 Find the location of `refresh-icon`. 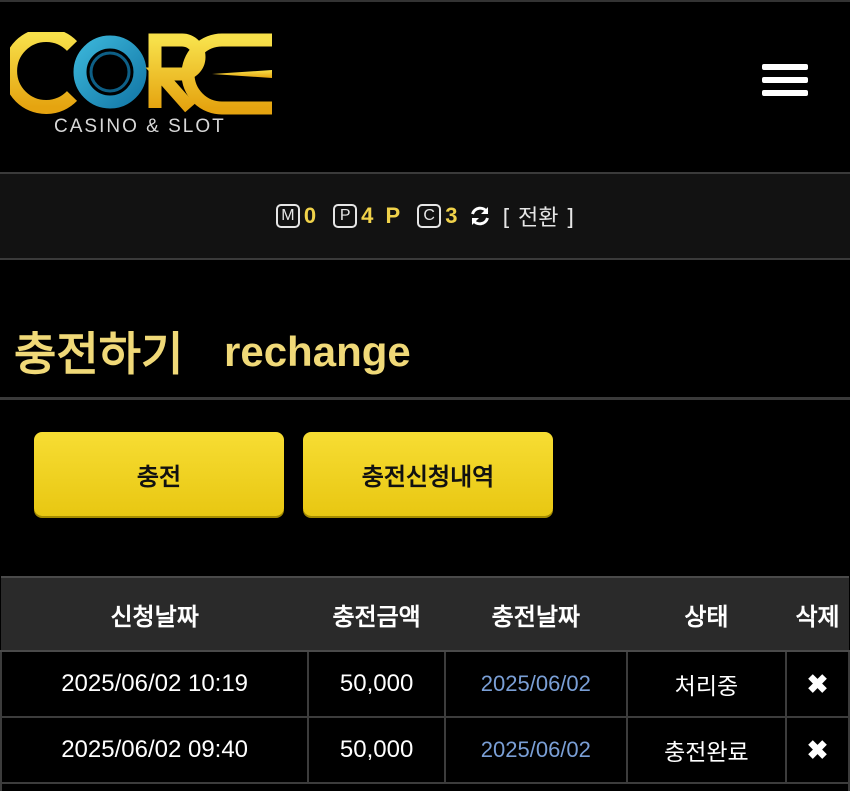

refresh-icon is located at coordinates (480, 216).